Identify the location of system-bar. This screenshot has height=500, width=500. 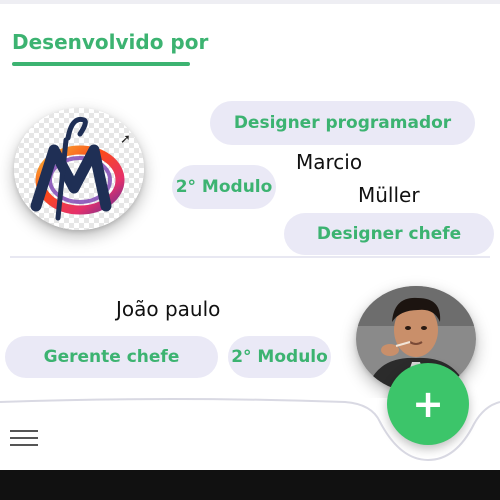
(250, 485).